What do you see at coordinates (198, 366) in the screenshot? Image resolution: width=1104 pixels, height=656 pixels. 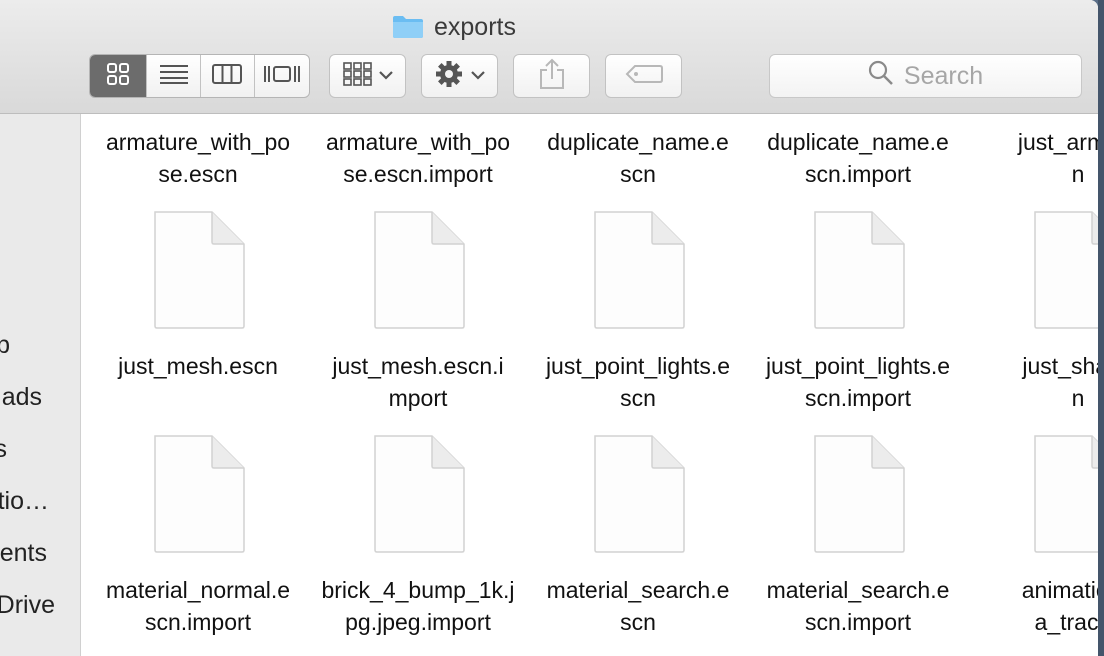 I see `file-name: just_mesh.escn` at bounding box center [198, 366].